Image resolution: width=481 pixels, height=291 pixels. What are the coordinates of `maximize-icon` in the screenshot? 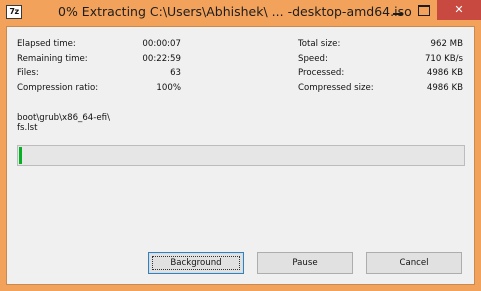 It's located at (424, 10).